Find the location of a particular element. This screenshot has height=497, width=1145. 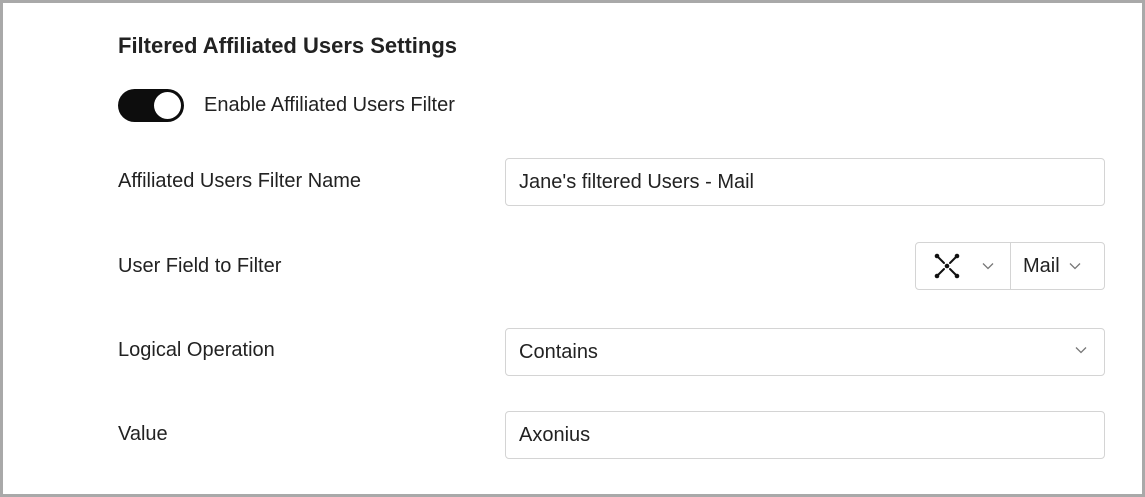

user-field-select: Mail is located at coordinates (1057, 266).